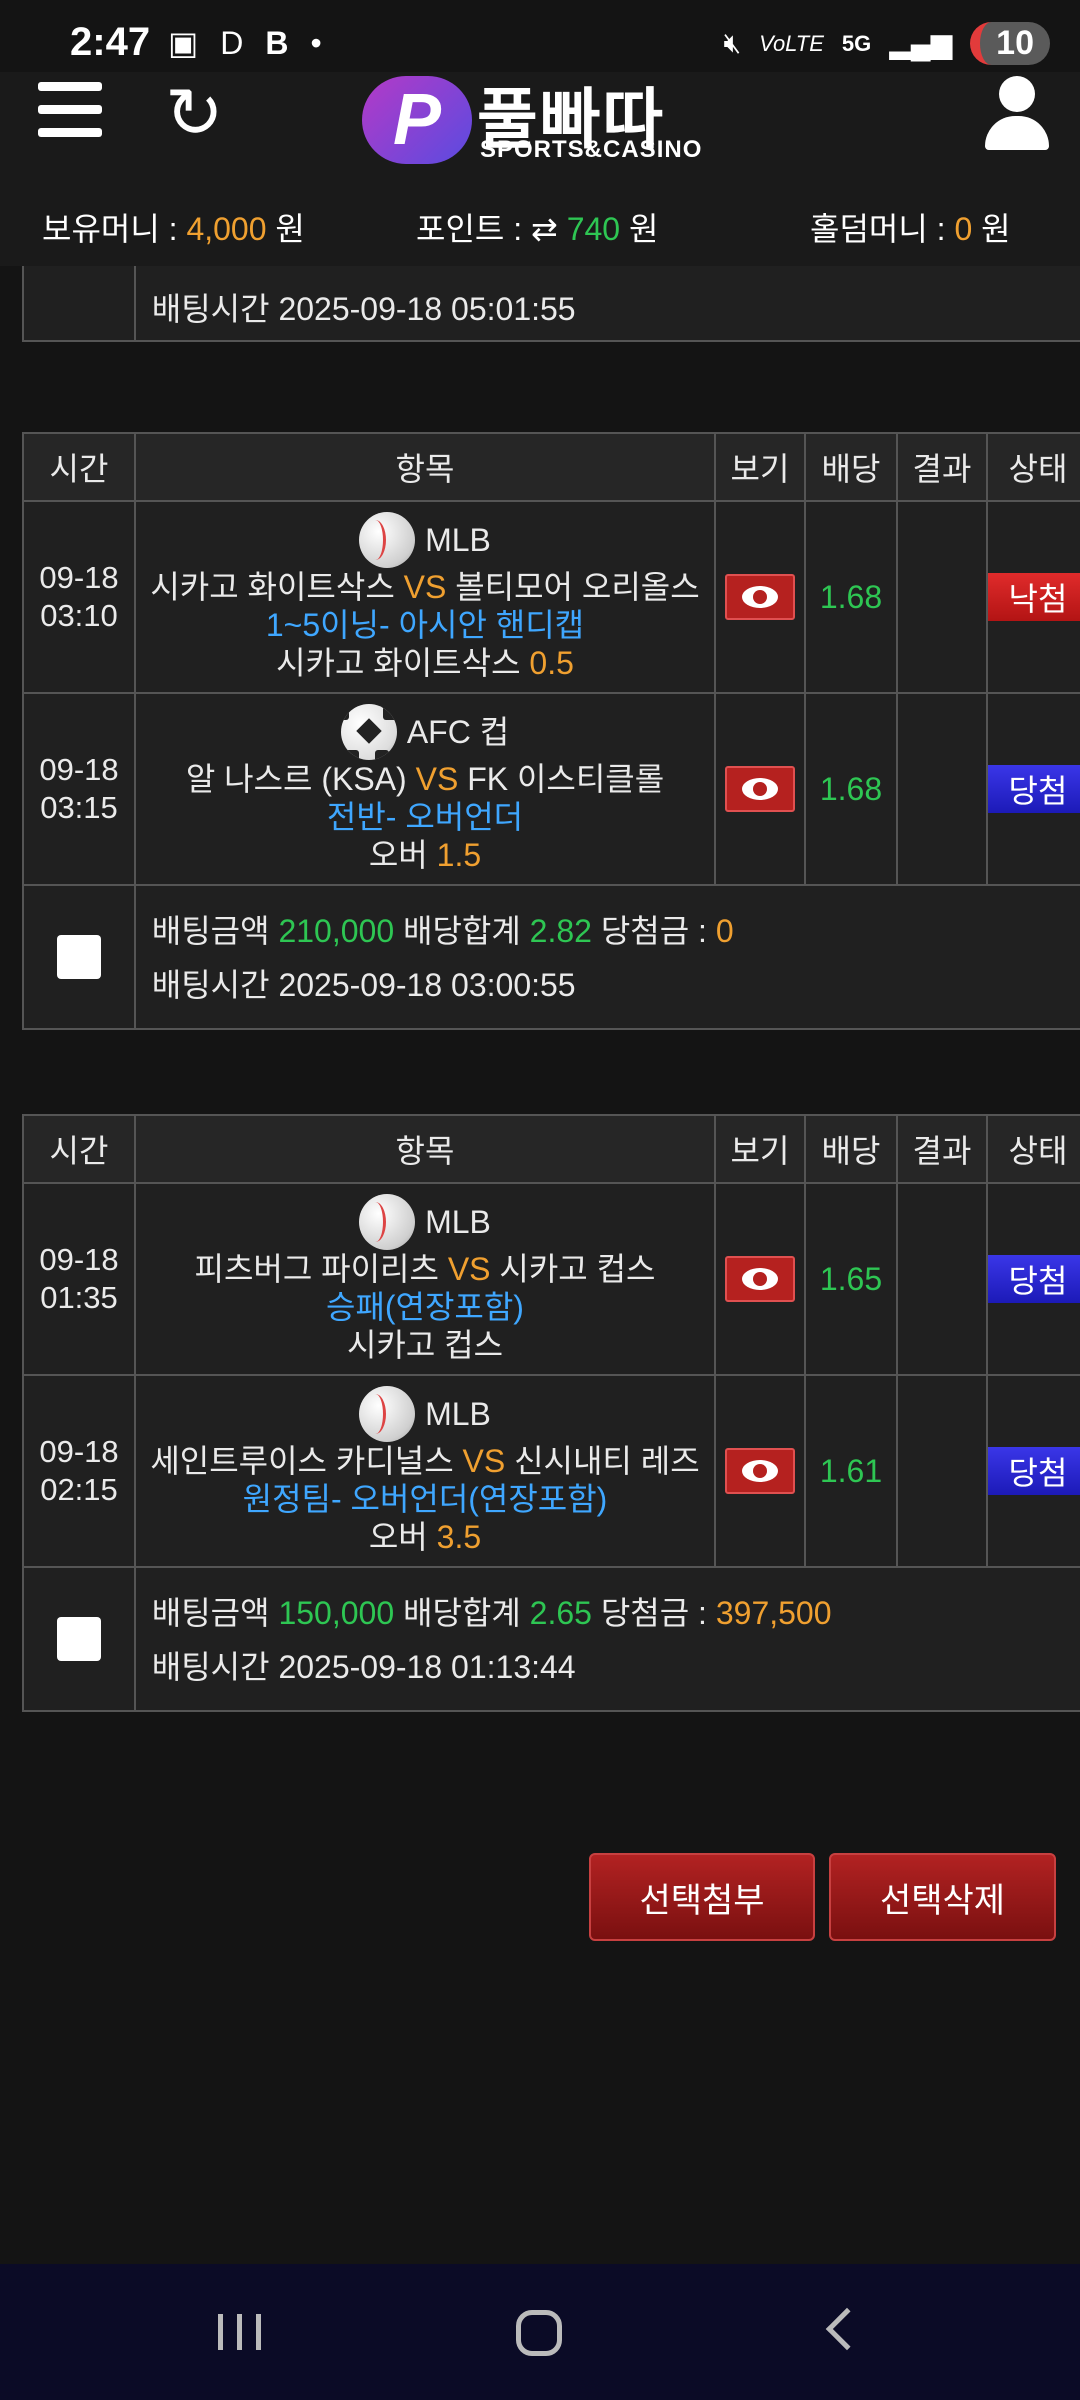 This screenshot has height=2400, width=1080. I want to click on holdem-value: 0, so click(963, 229).